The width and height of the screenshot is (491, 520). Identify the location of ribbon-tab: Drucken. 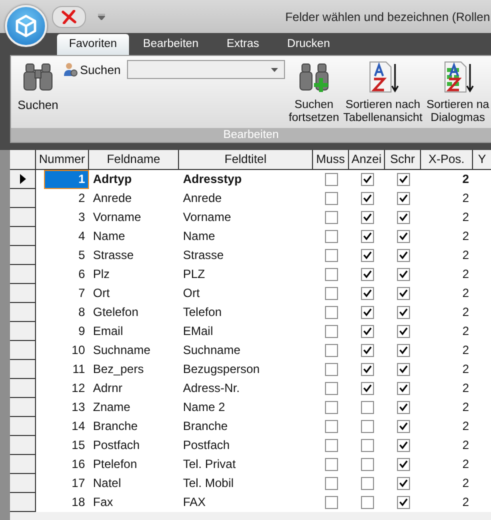
(308, 44).